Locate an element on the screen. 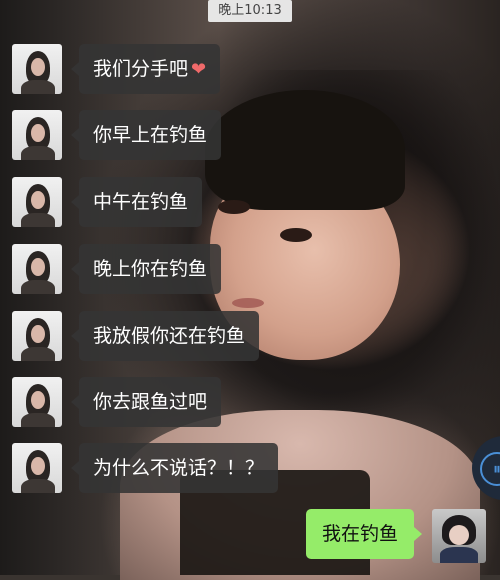  message-bubble: 你早上在钓鱼 is located at coordinates (146, 135).